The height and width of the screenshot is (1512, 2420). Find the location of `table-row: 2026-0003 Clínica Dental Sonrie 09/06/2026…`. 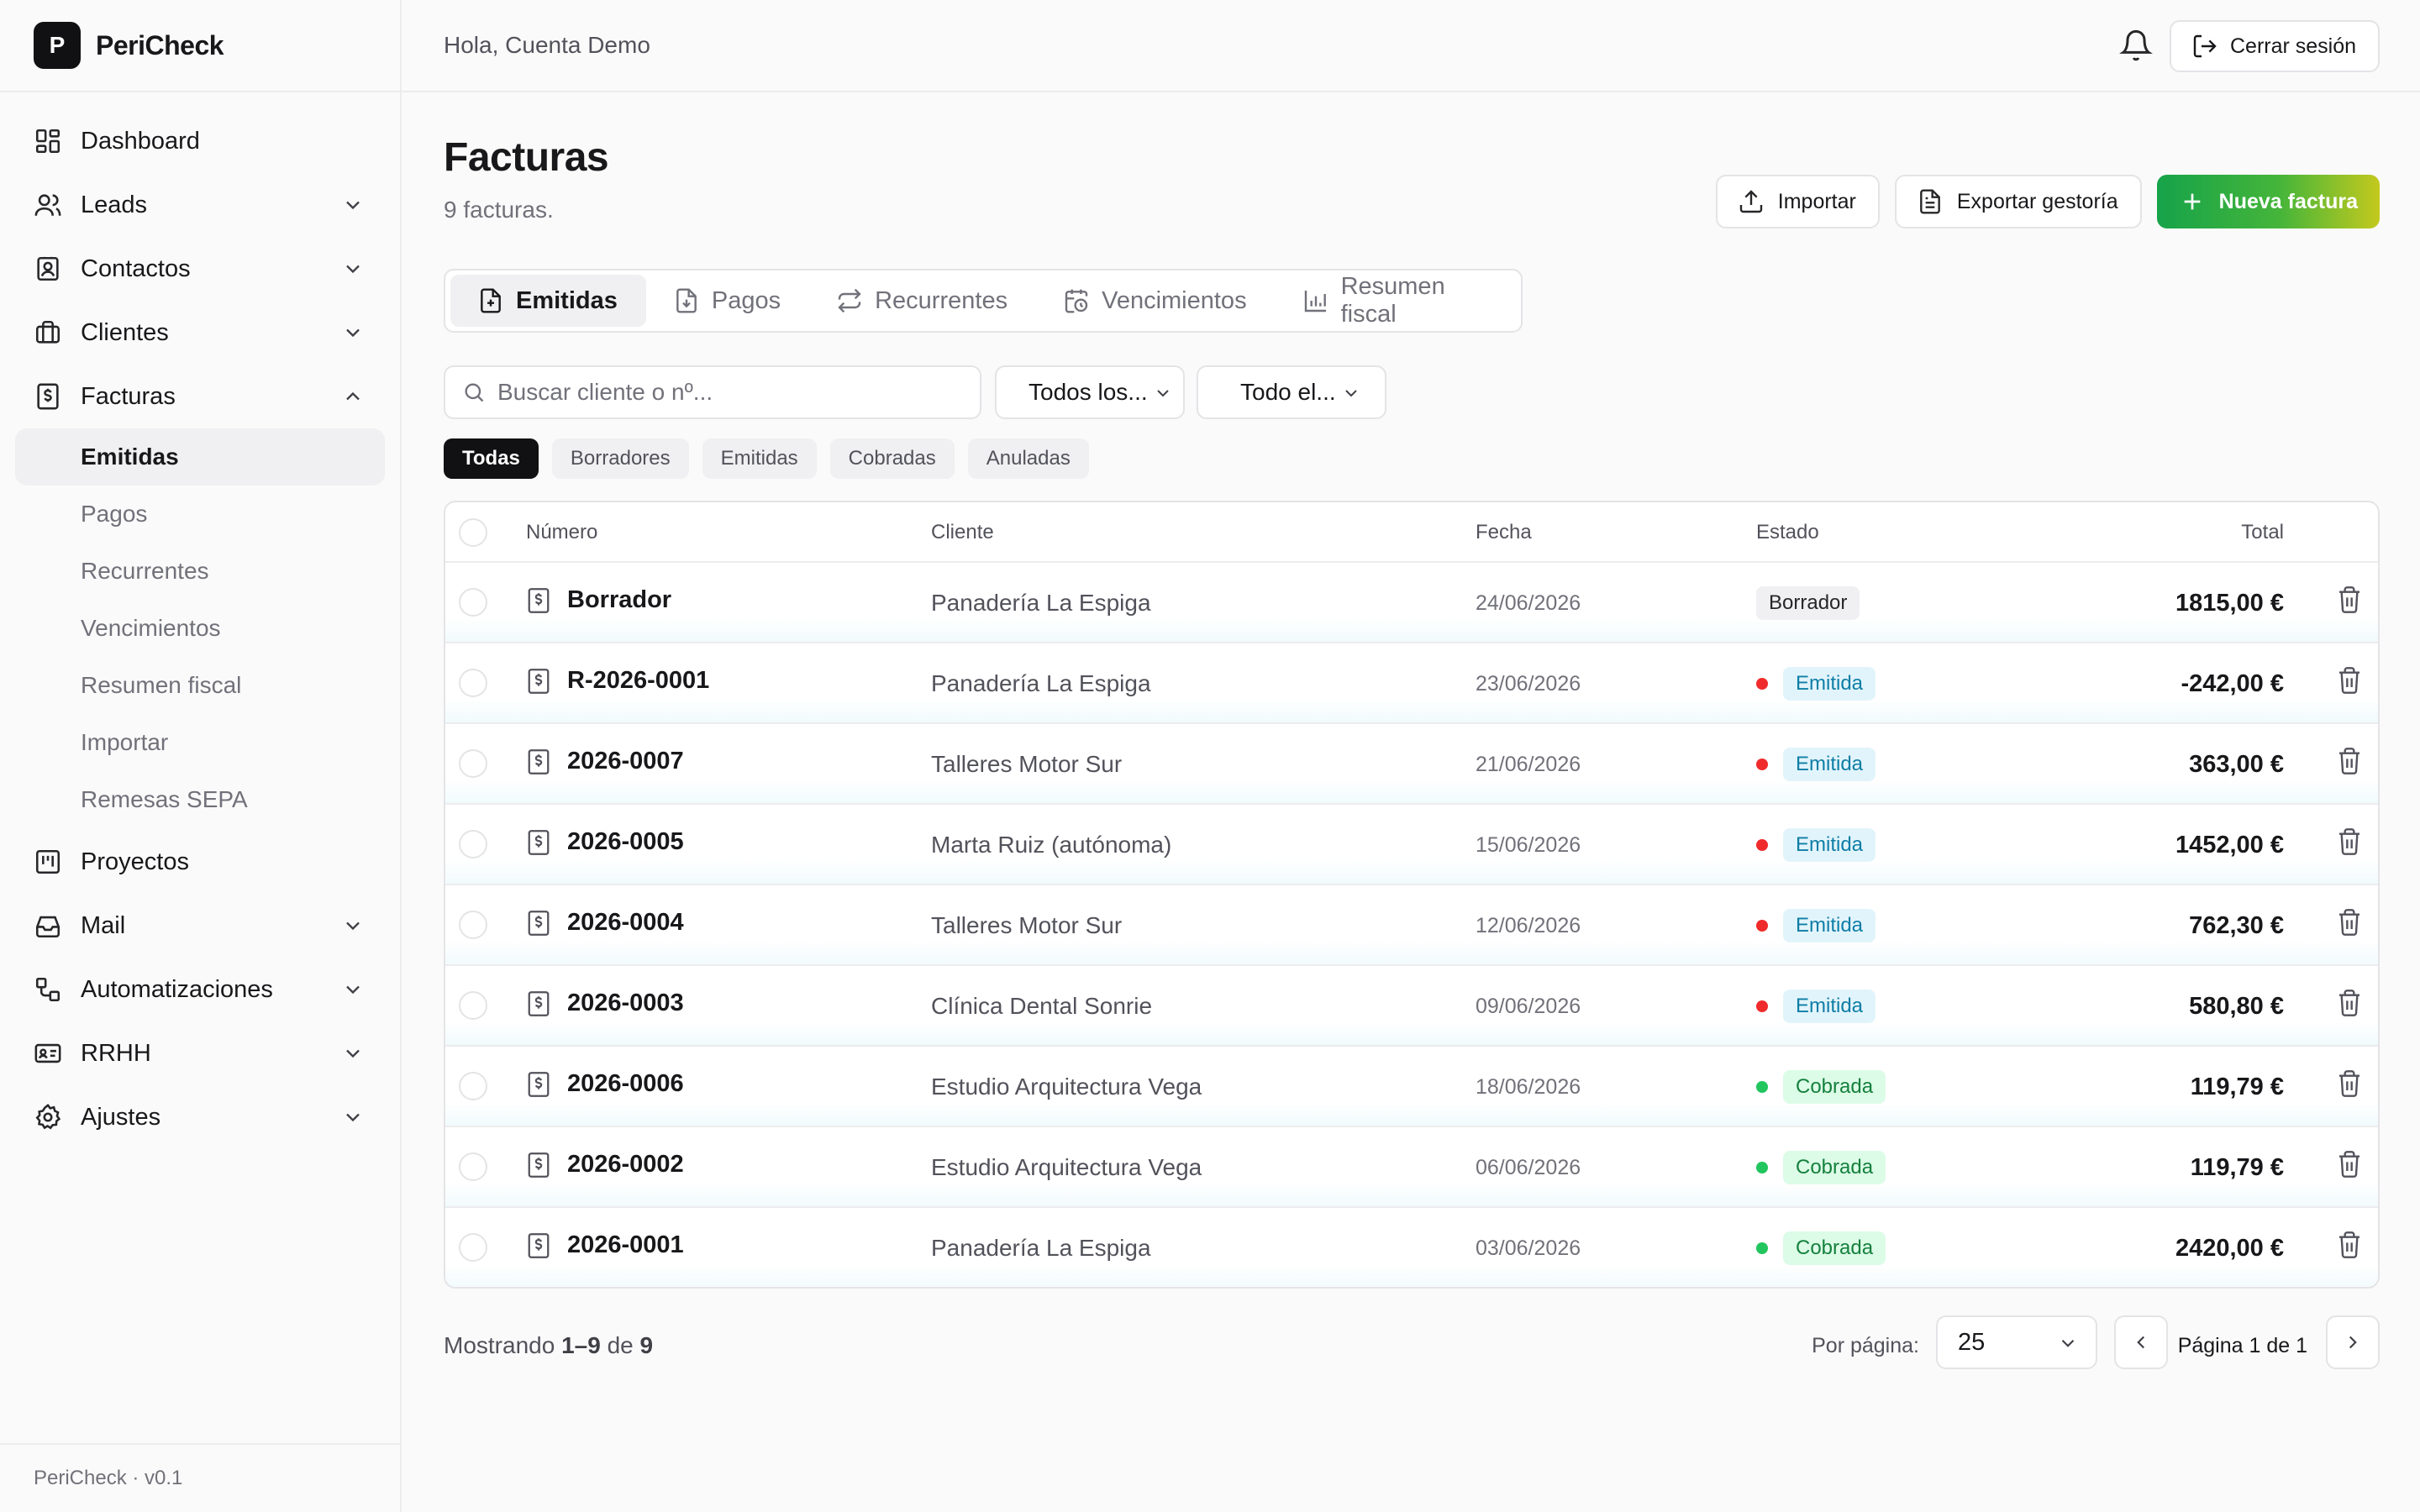

table-row: 2026-0003 Clínica Dental Sonrie 09/06/2026… is located at coordinates (1411, 1006).